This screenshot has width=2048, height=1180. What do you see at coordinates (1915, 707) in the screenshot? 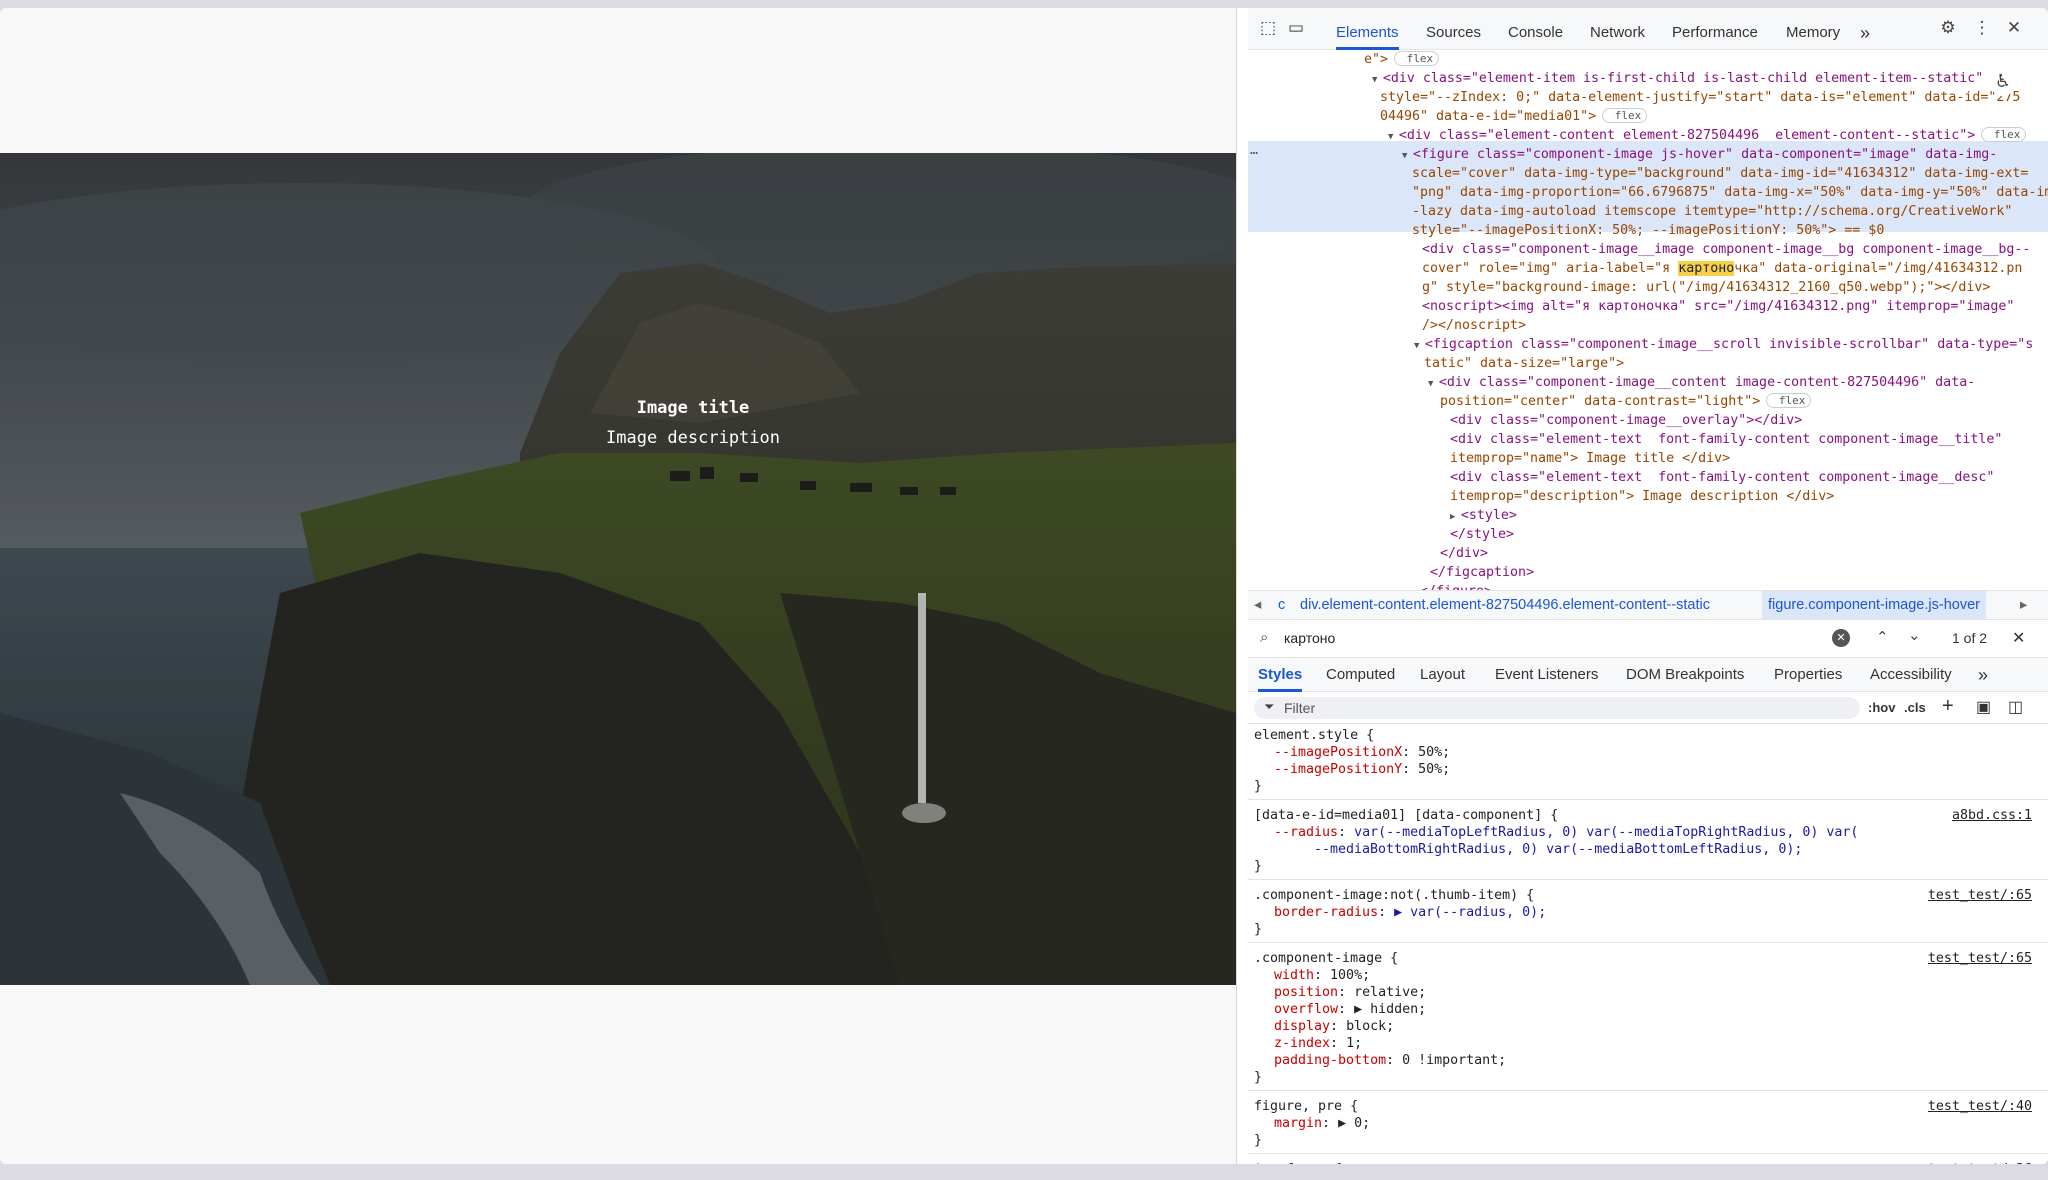
I see `cls-toggle: .cls` at bounding box center [1915, 707].